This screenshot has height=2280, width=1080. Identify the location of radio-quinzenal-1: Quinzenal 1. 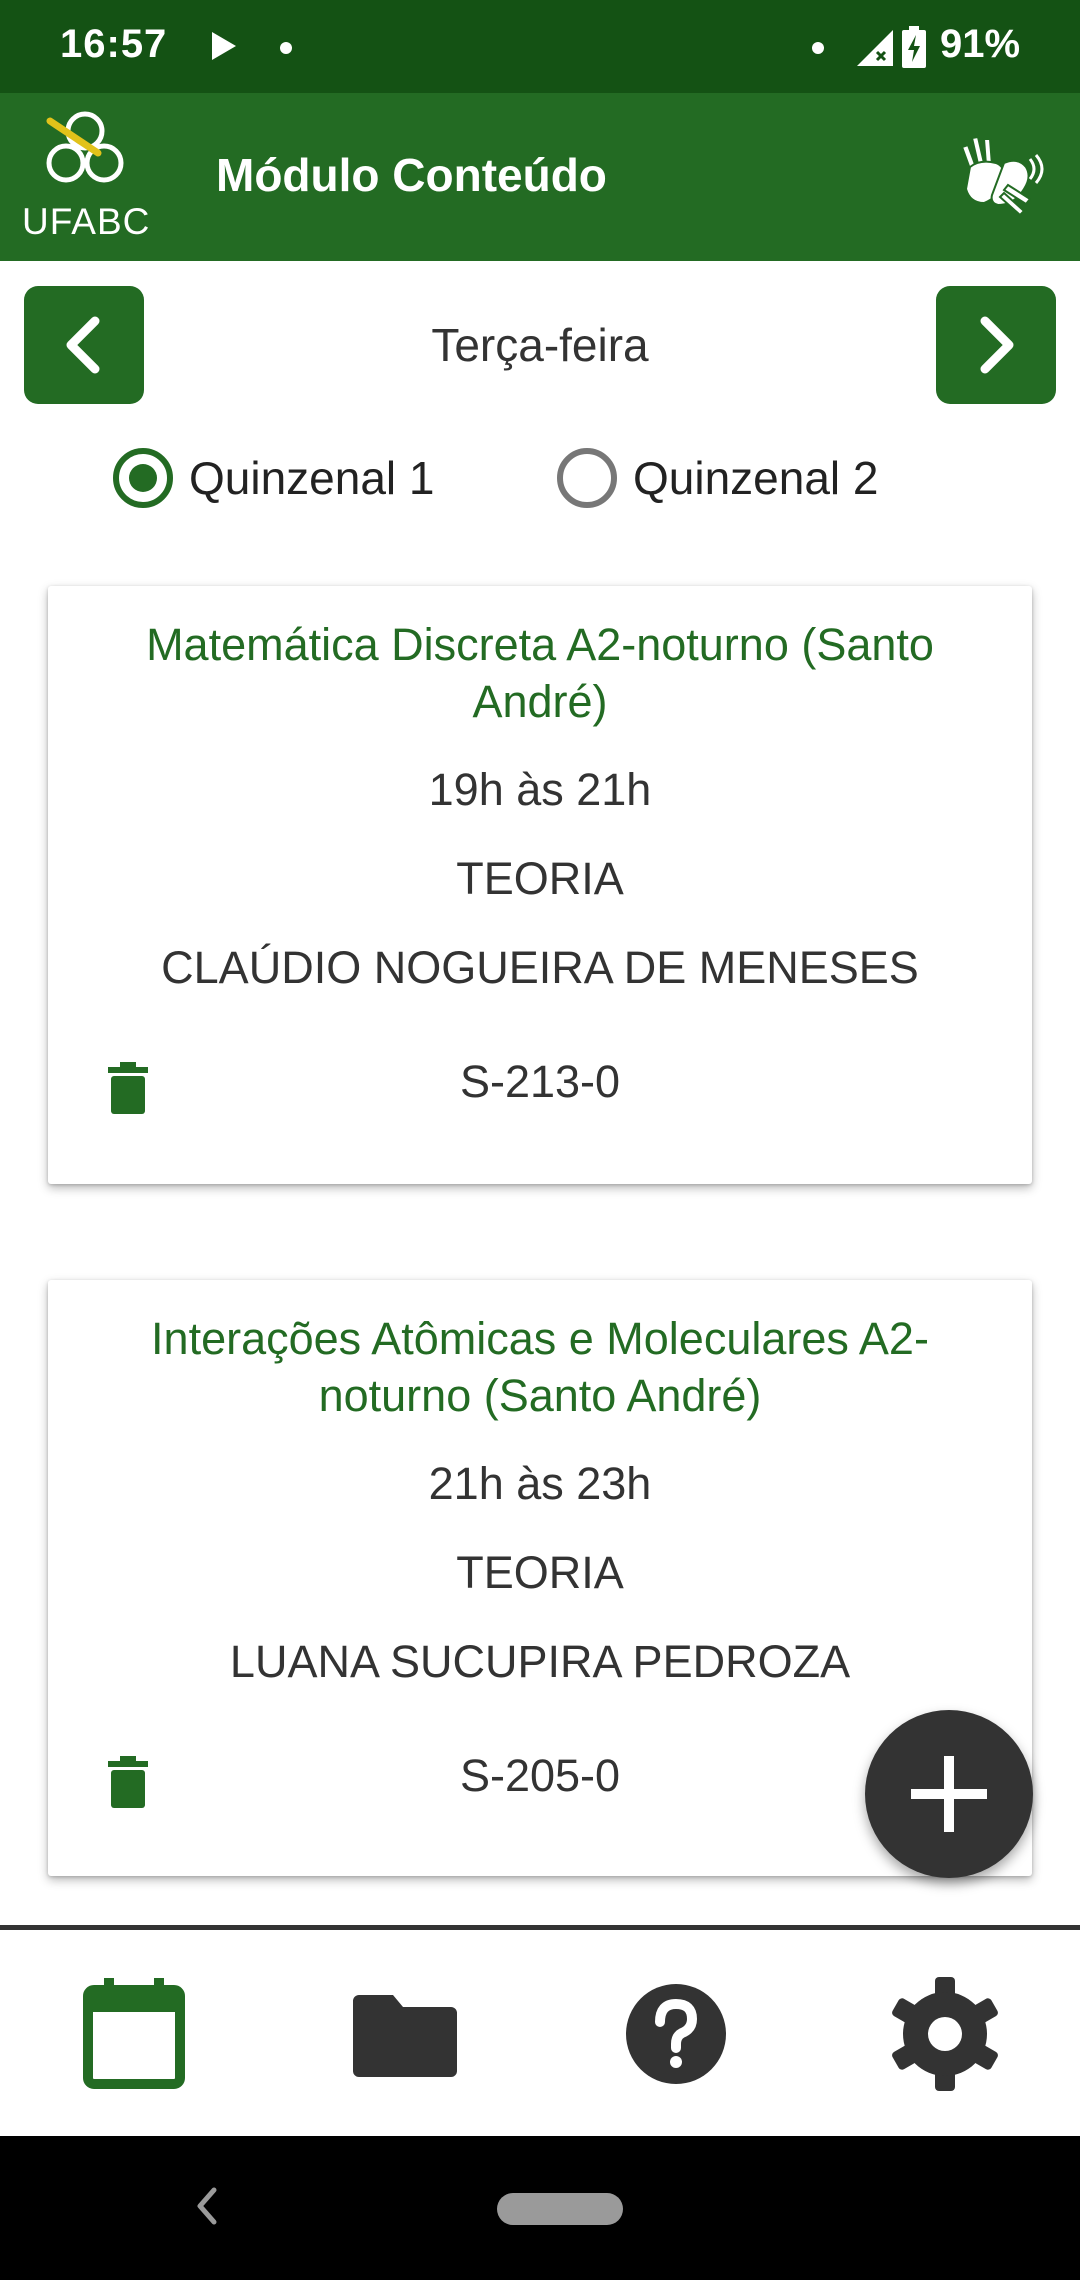
(274, 478).